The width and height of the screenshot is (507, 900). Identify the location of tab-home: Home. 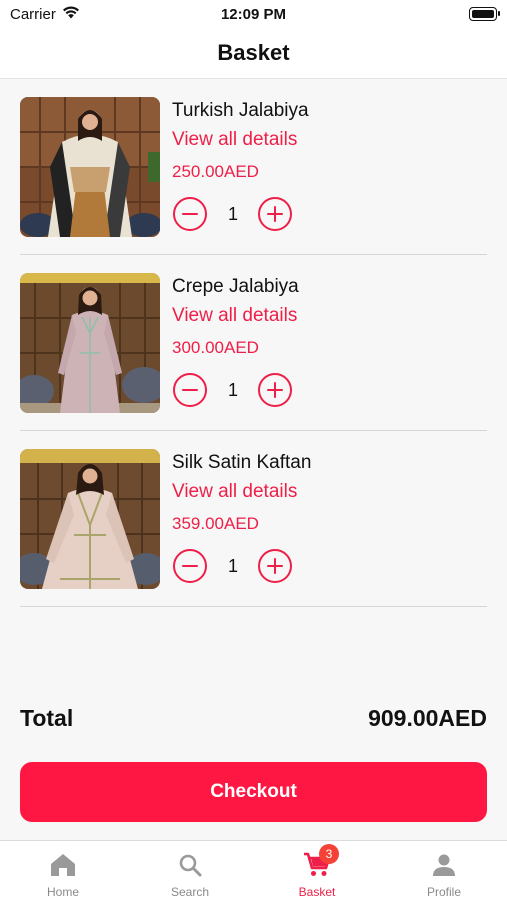
(63, 870).